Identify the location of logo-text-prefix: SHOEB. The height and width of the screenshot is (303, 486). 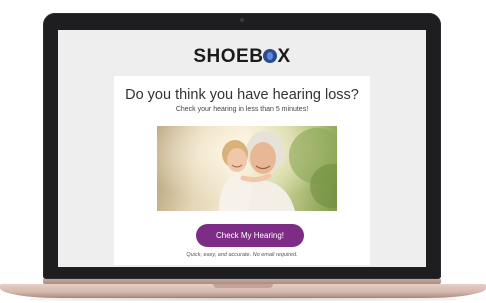
(228, 56).